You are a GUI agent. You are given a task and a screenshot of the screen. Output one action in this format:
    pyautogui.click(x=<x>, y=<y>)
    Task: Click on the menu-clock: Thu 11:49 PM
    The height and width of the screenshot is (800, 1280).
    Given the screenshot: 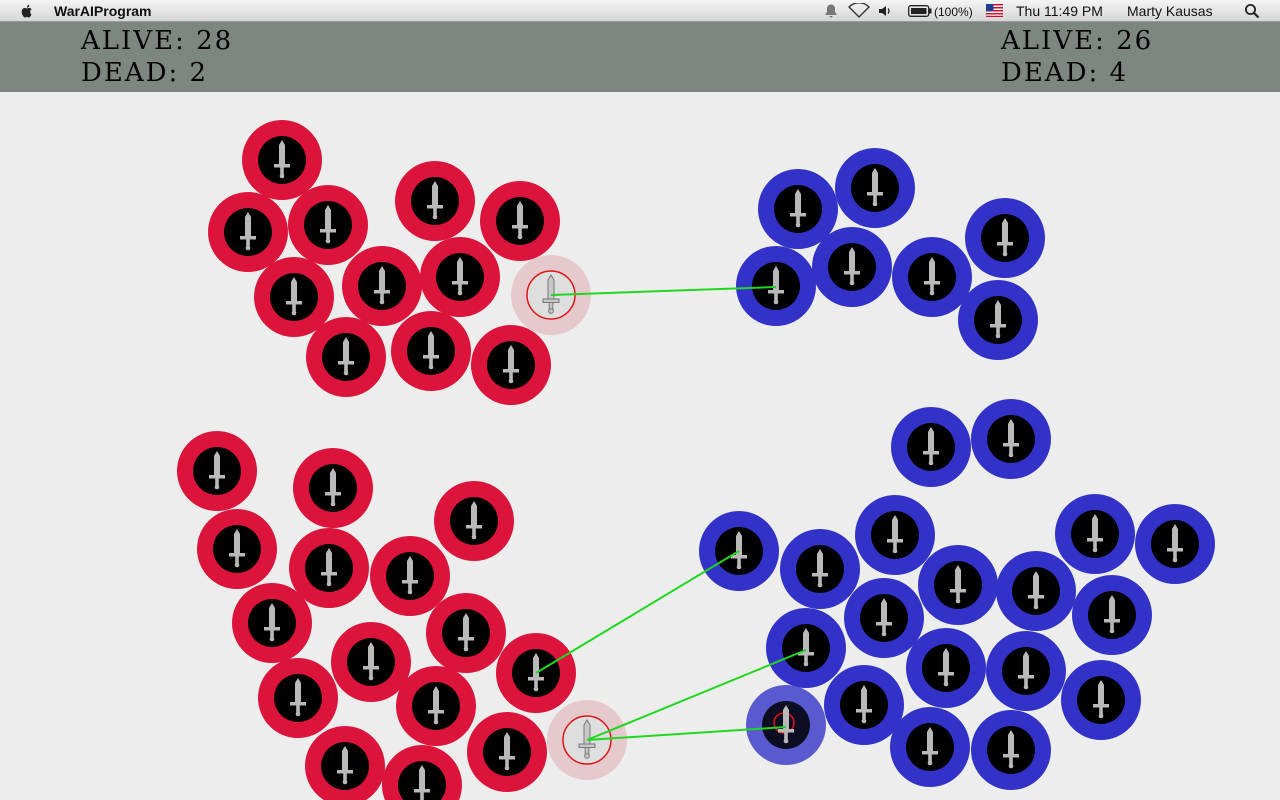 What is the action you would take?
    pyautogui.click(x=1059, y=11)
    